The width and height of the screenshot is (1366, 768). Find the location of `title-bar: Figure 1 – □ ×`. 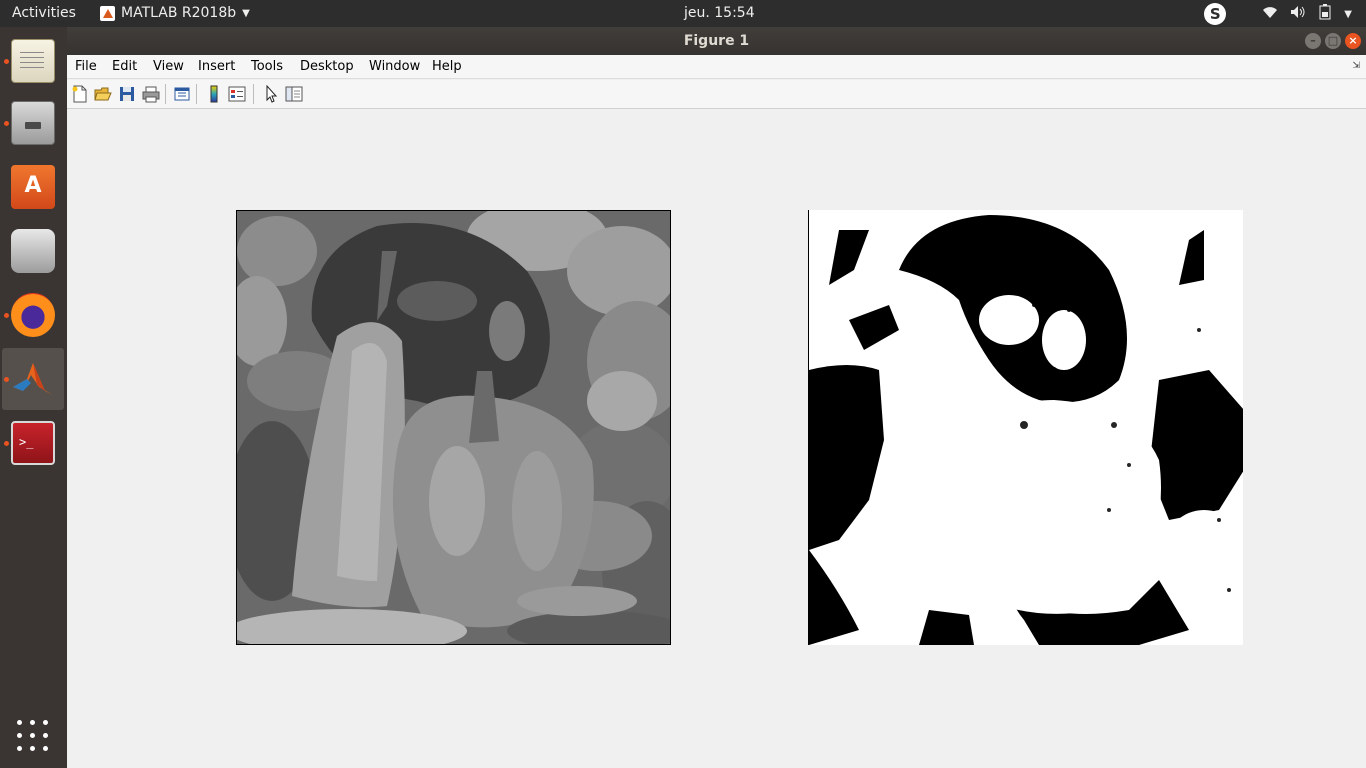

title-bar: Figure 1 – □ × is located at coordinates (716, 41).